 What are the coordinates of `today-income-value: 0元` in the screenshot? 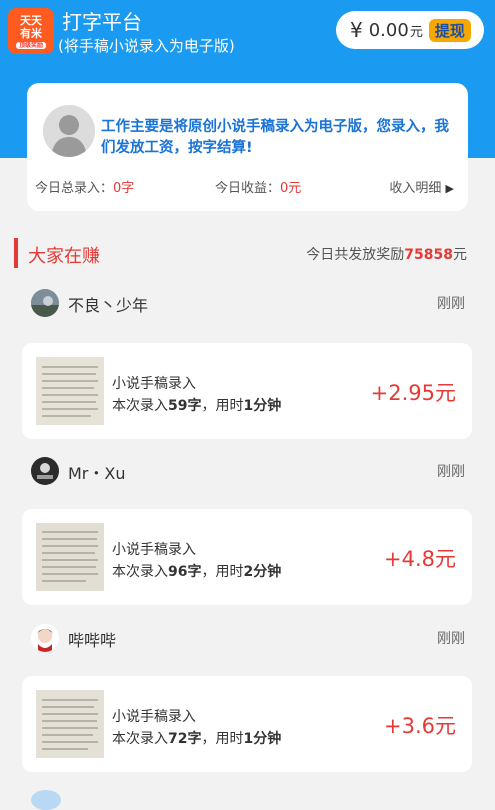 It's located at (291, 188).